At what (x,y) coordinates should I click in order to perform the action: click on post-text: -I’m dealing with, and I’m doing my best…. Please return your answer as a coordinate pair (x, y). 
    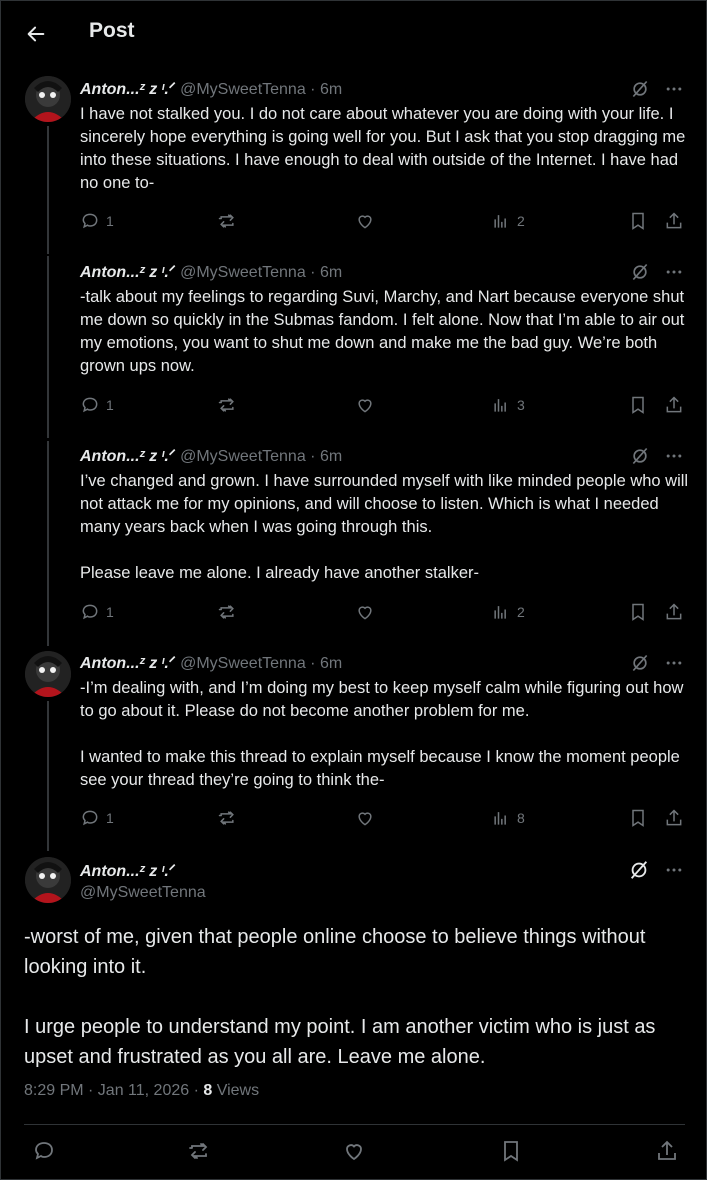
    Looking at the image, I should click on (382, 734).